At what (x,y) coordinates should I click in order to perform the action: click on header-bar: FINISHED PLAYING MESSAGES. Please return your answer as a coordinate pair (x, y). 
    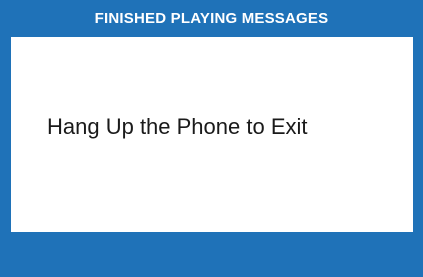
    Looking at the image, I should click on (211, 18).